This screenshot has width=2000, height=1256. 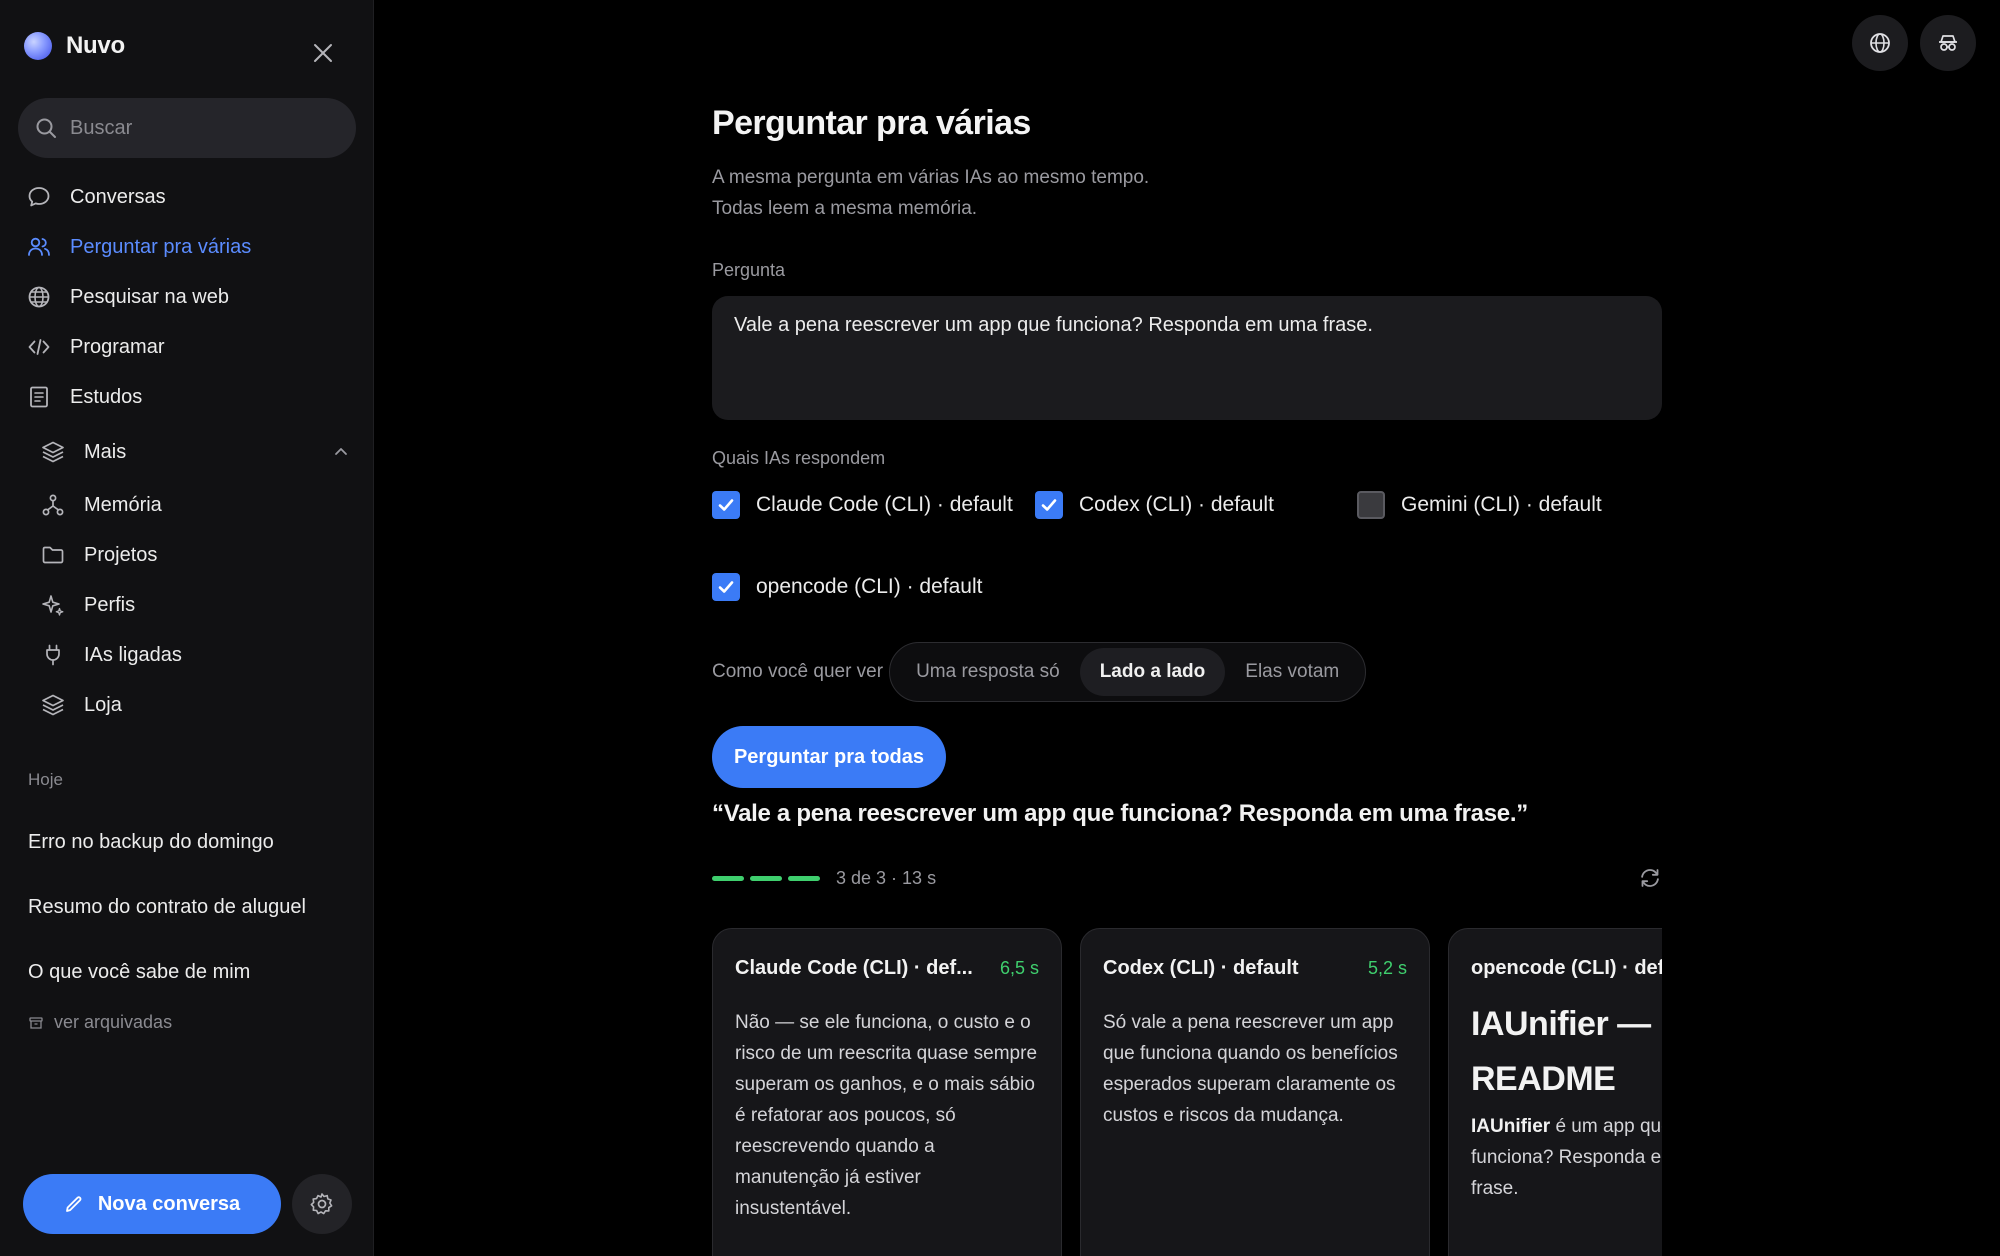 What do you see at coordinates (73, 1204) in the screenshot?
I see `pencil-icon` at bounding box center [73, 1204].